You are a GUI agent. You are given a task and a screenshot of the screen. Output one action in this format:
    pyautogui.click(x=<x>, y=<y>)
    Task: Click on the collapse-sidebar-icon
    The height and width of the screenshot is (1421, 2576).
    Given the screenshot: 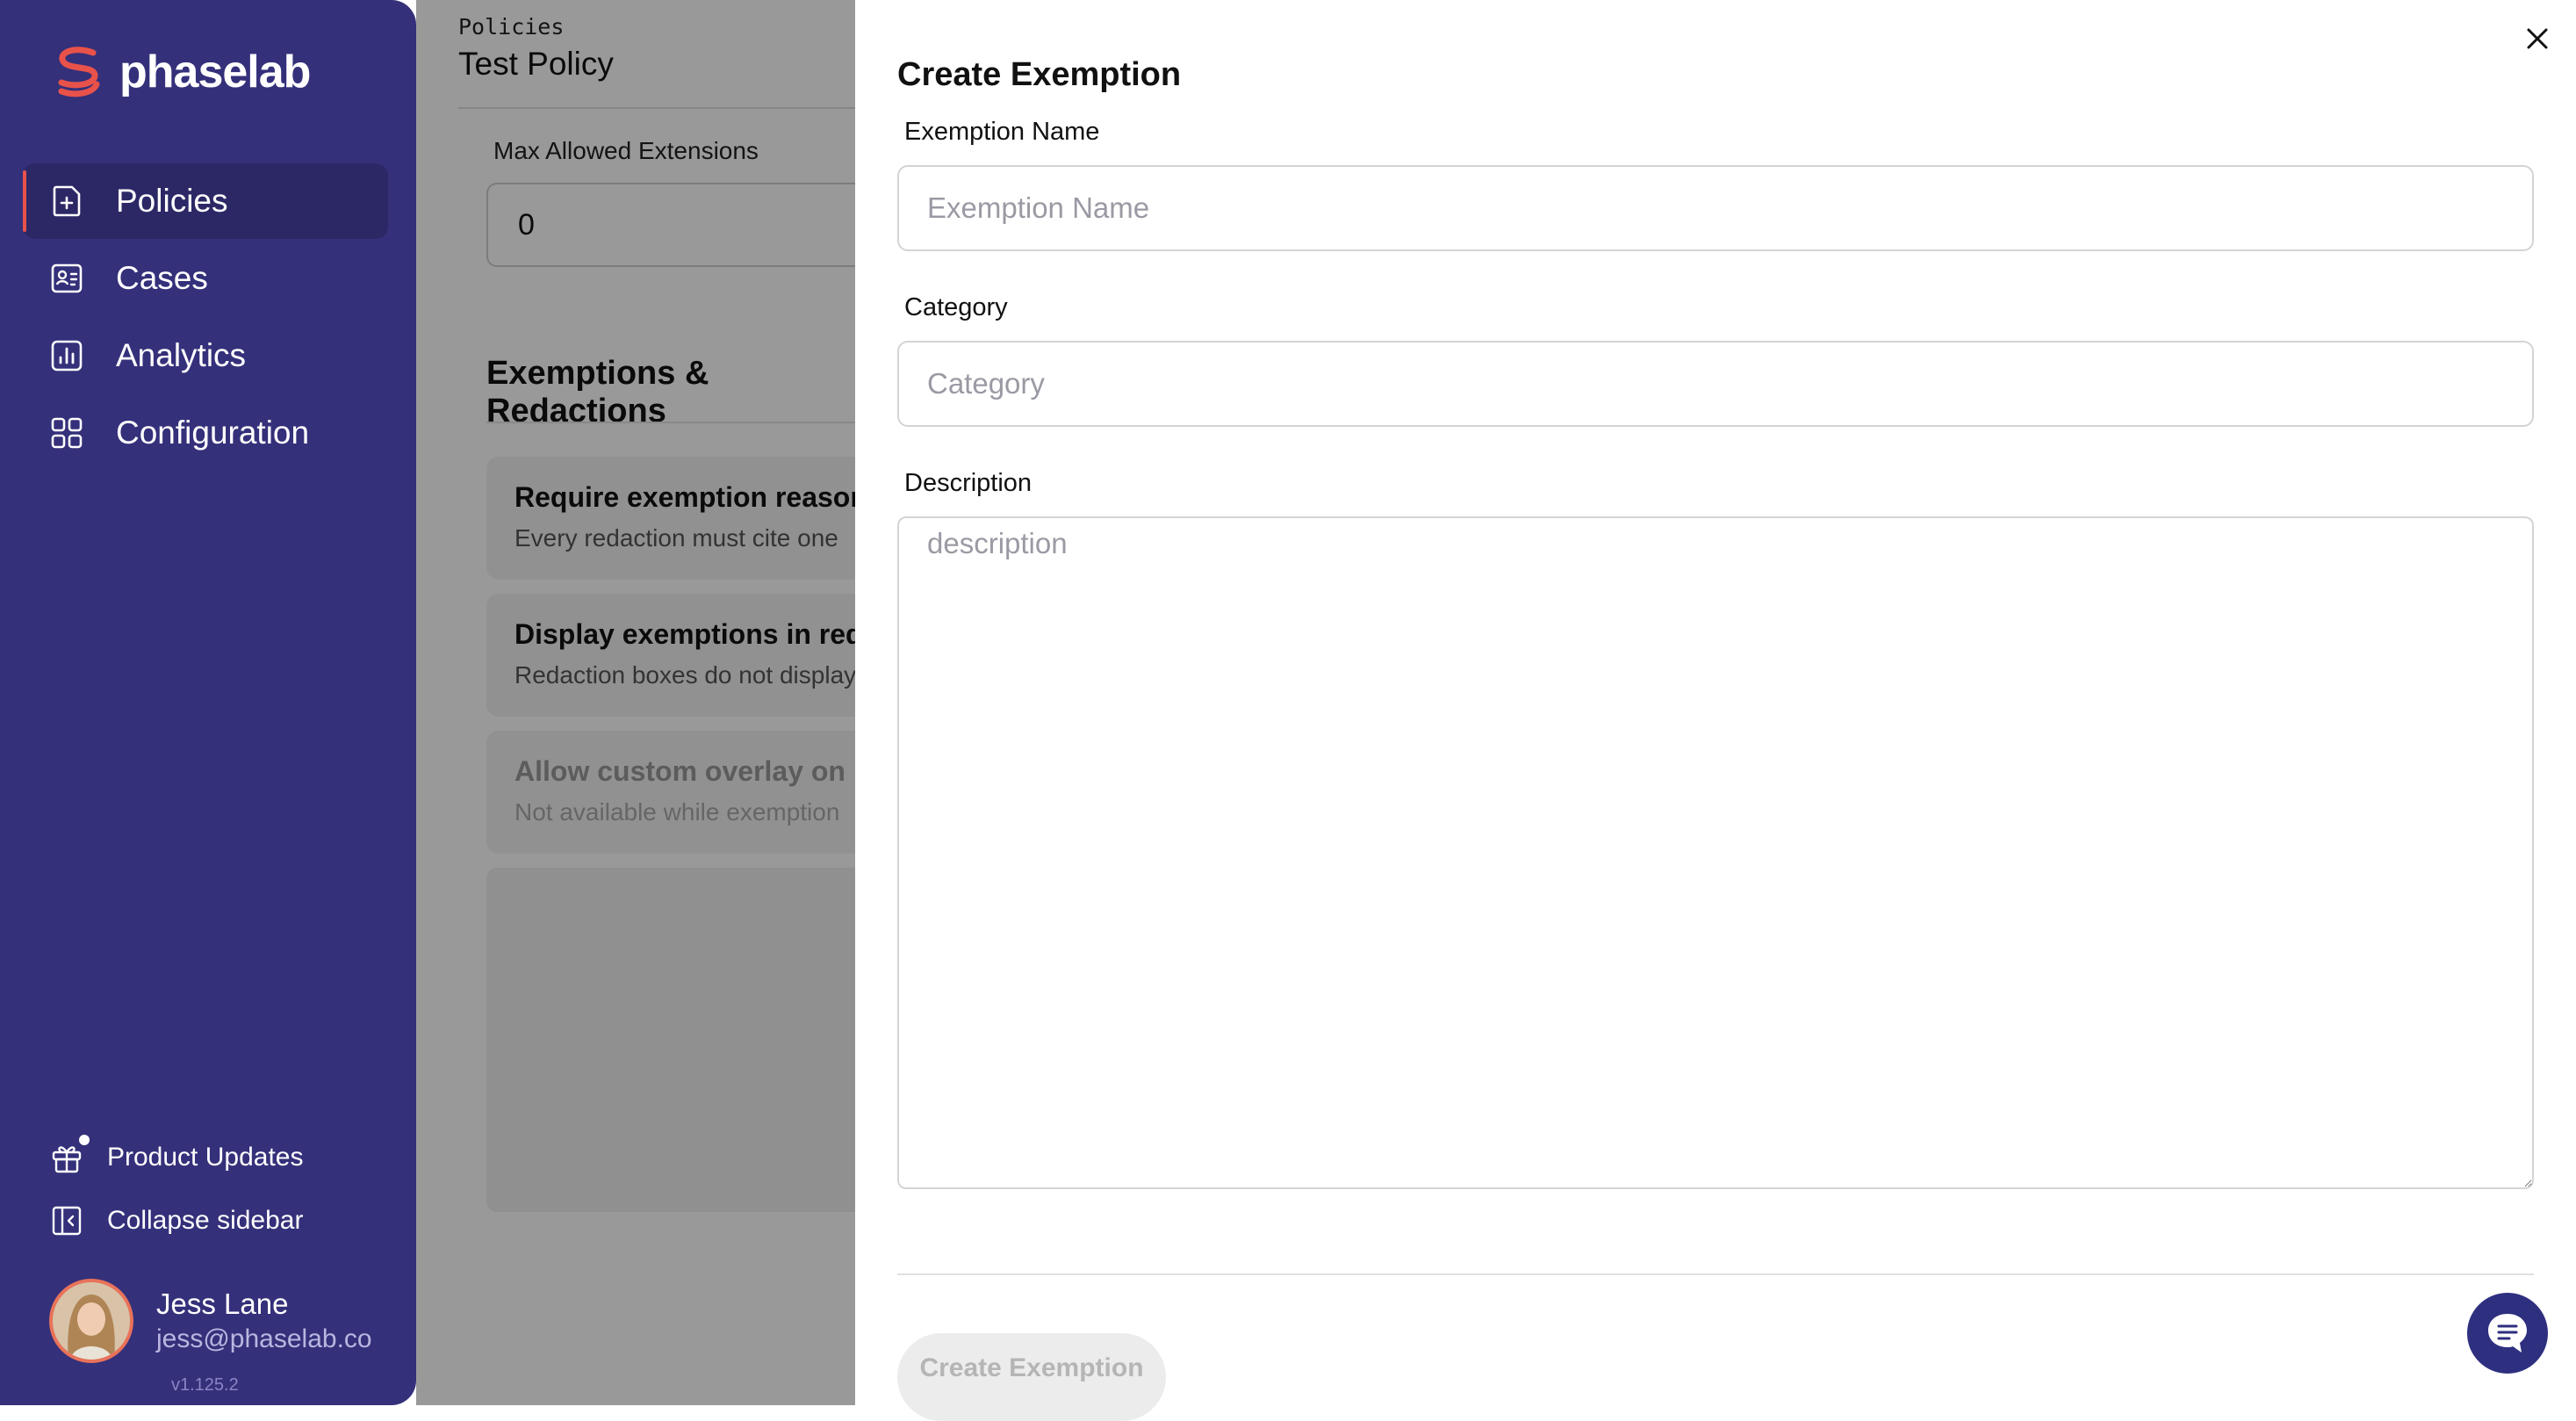 What is the action you would take?
    pyautogui.click(x=66, y=1221)
    